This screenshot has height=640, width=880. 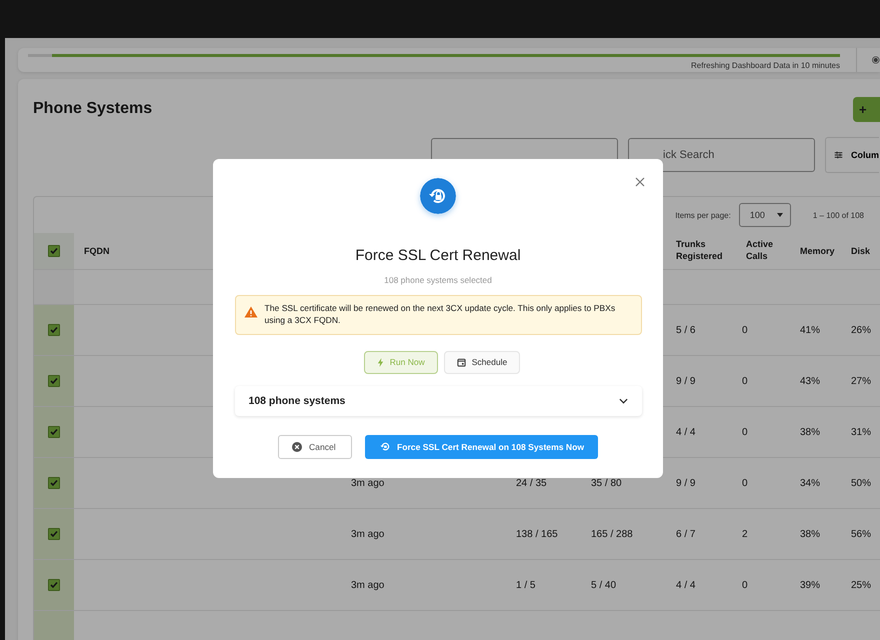 I want to click on table-cell: 25%, so click(x=861, y=585).